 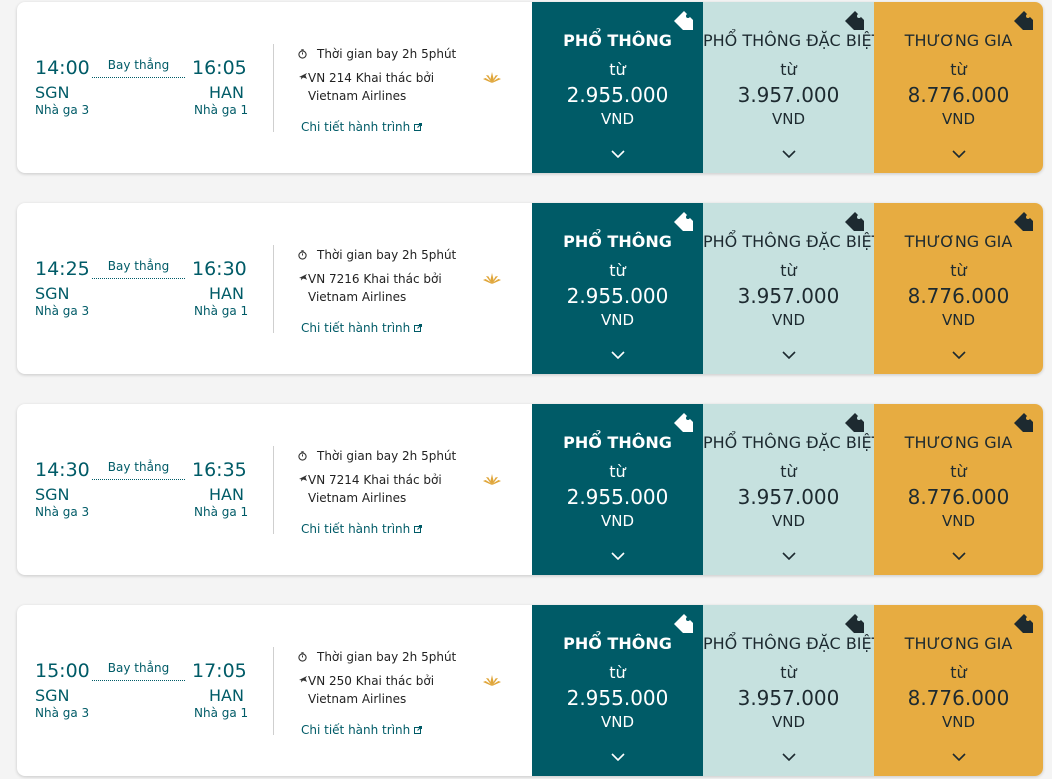 What do you see at coordinates (219, 269) in the screenshot?
I see `arrival-time: 16:30` at bounding box center [219, 269].